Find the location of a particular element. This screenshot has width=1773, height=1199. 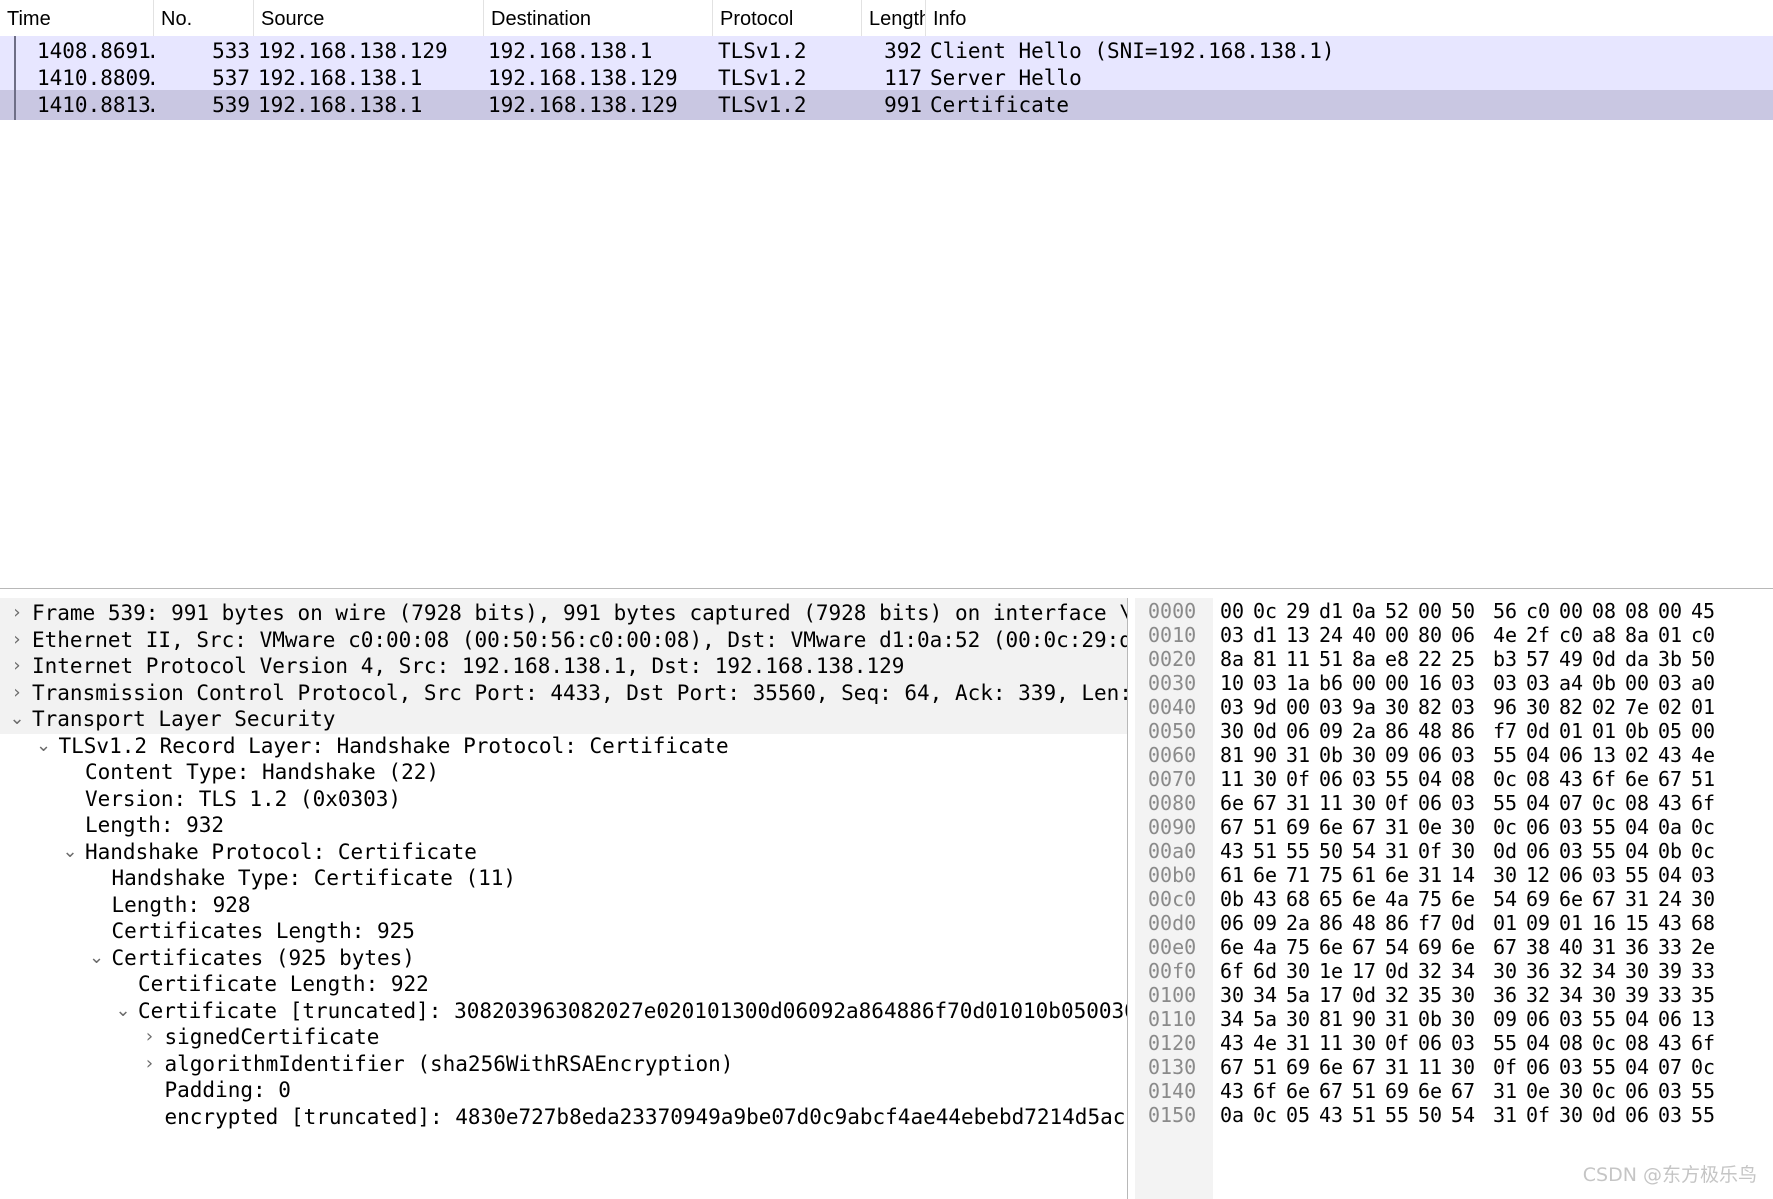

hex-byte: 0e is located at coordinates (1430, 827).